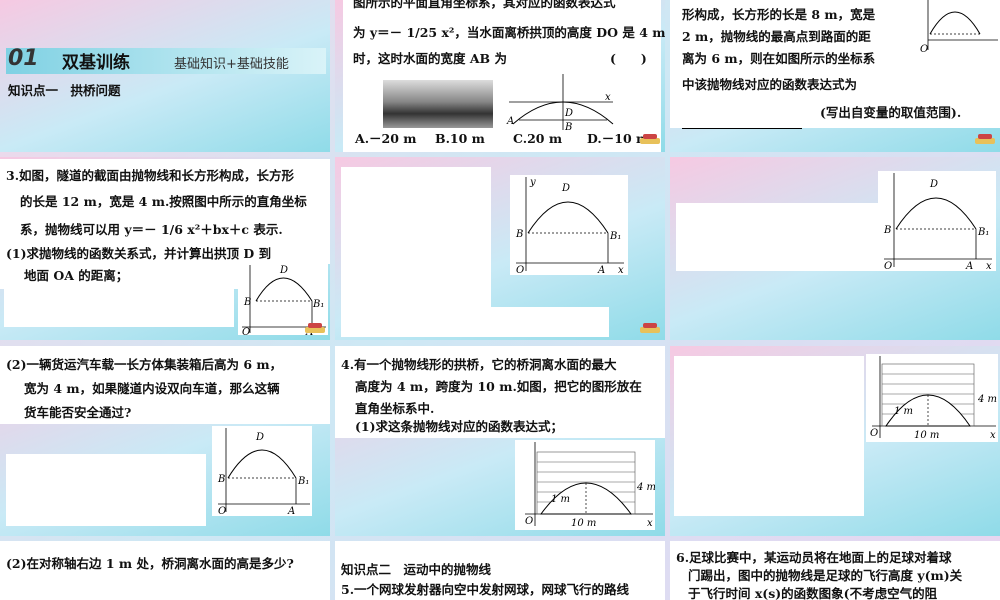 Image resolution: width=1000 pixels, height=600 pixels. Describe the element at coordinates (318, 304) in the screenshot. I see `fig3-label-B1: B₁` at that location.